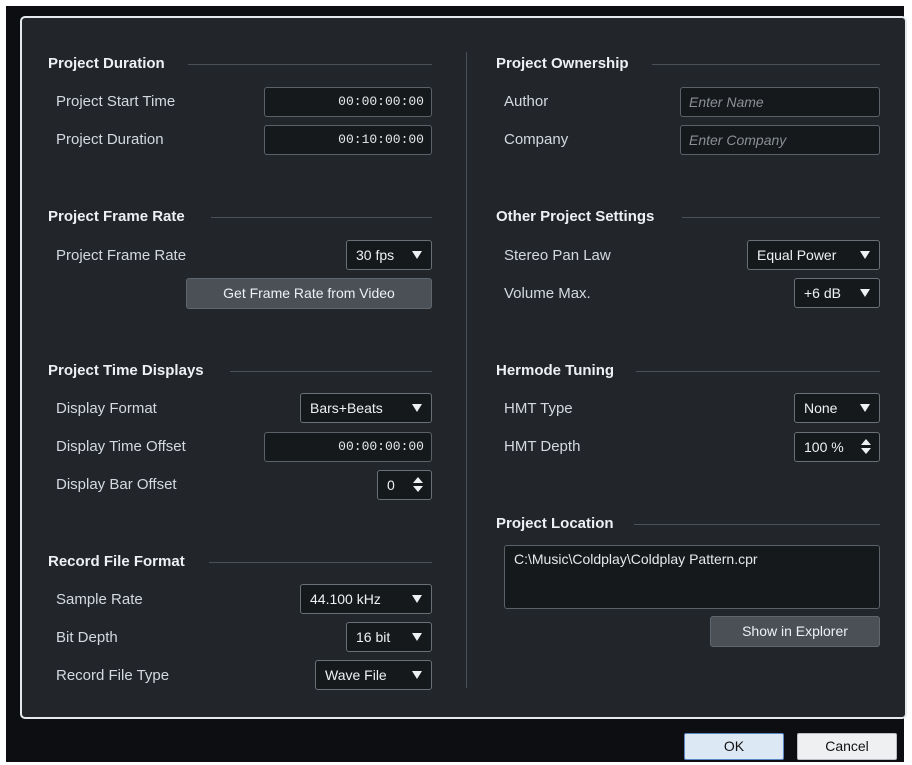  Describe the element at coordinates (780, 140) in the screenshot. I see `company-input: Enter Company` at that location.